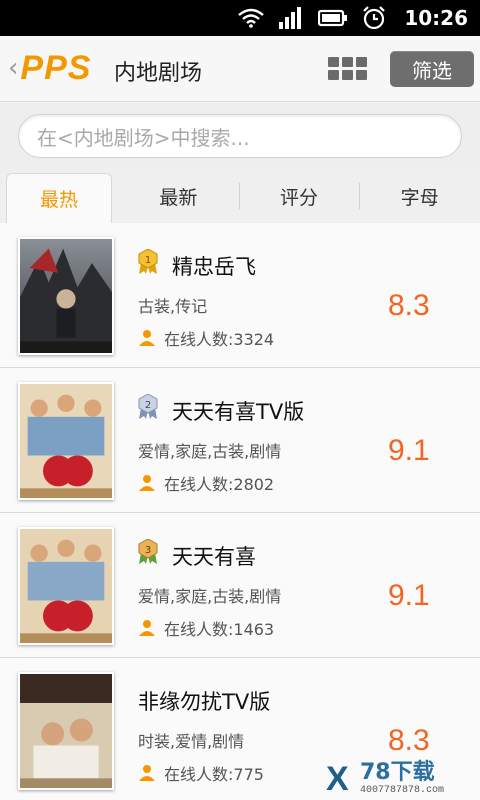  What do you see at coordinates (173, 306) in the screenshot?
I see `drama-genre: 古装,传记` at bounding box center [173, 306].